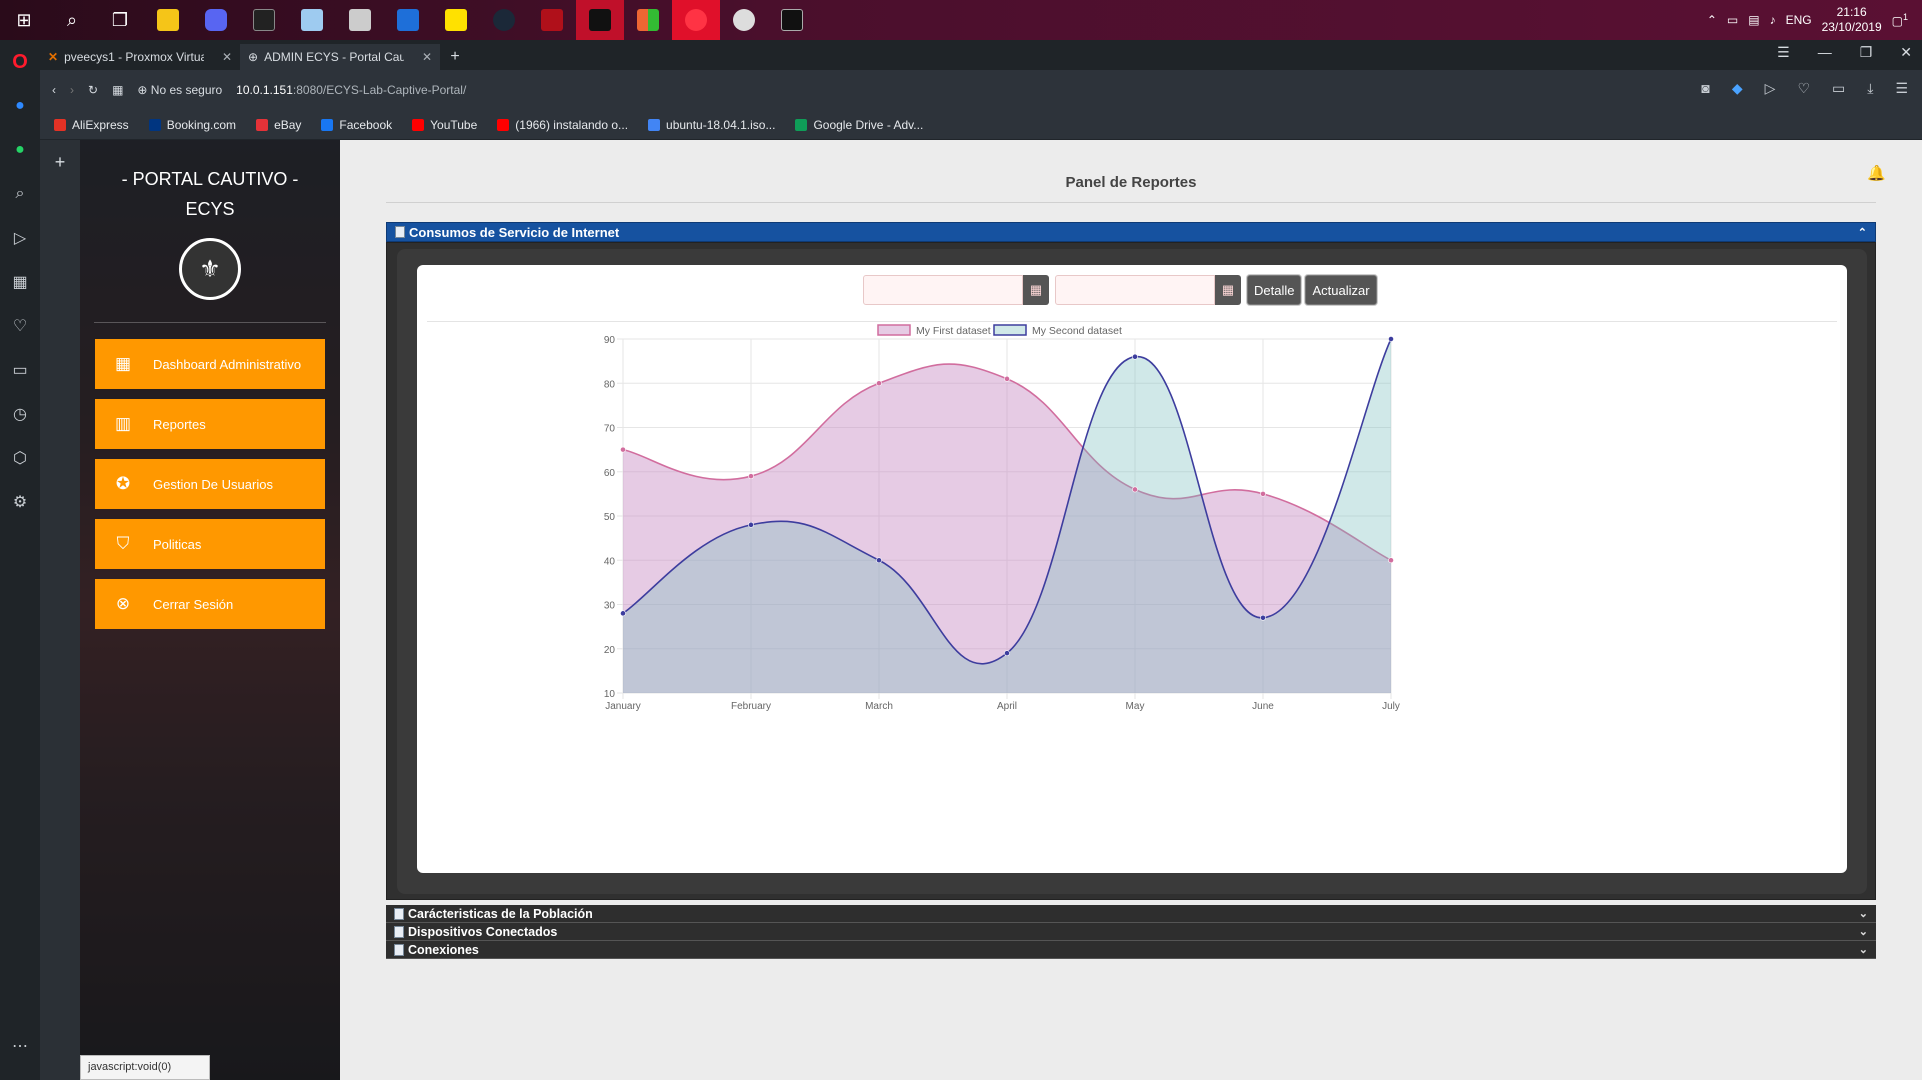 This screenshot has width=1922, height=1080. What do you see at coordinates (20, 370) in the screenshot?
I see `news-icon: ▭` at bounding box center [20, 370].